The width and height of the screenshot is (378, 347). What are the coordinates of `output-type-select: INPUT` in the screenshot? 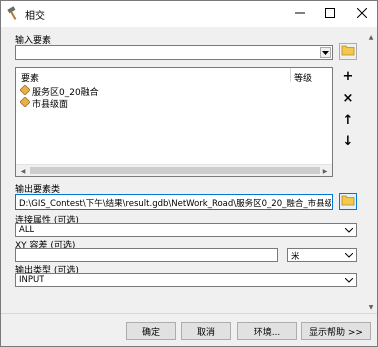 It's located at (186, 280).